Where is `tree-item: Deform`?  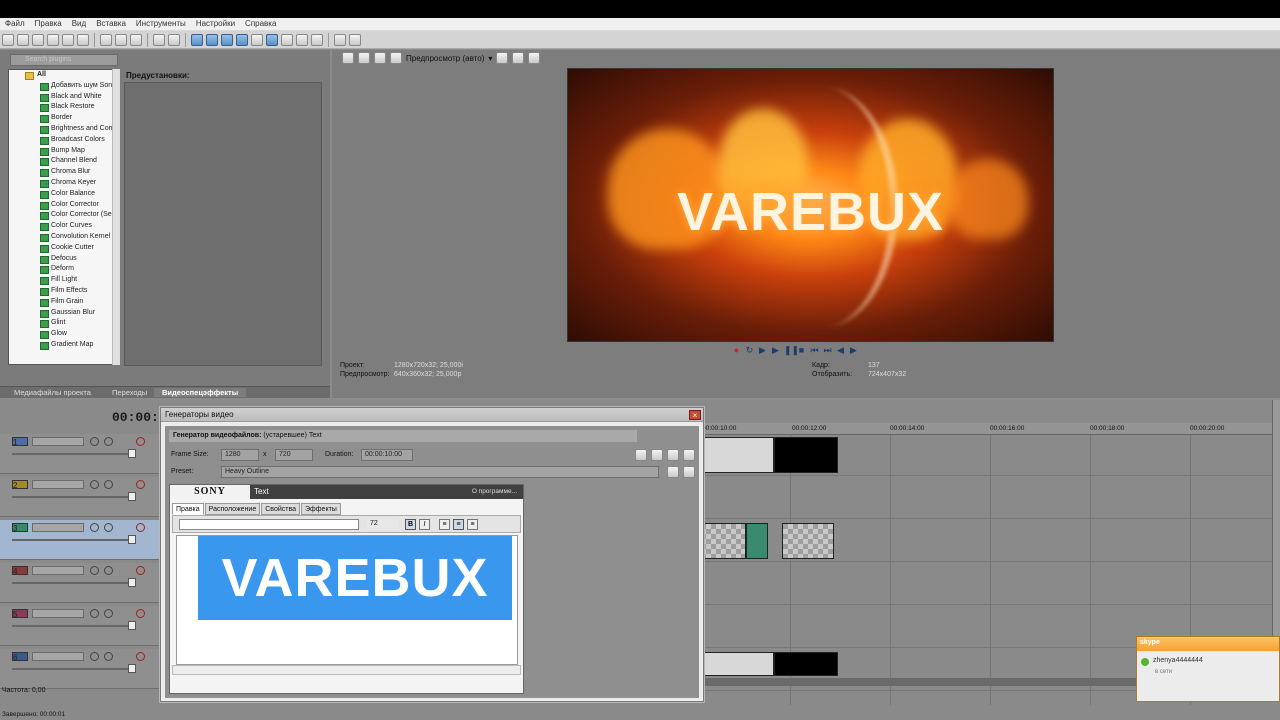
tree-item: Deform is located at coordinates (64, 269).